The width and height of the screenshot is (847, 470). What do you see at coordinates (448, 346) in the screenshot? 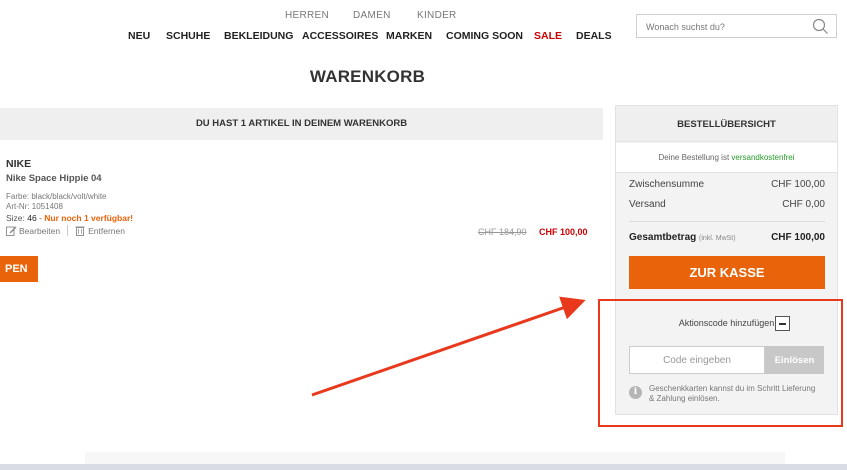
I see `annotation-arrow` at bounding box center [448, 346].